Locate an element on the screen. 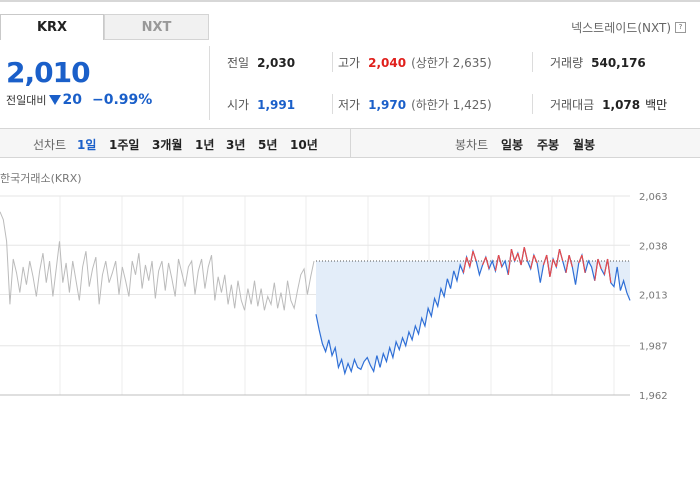 The image size is (700, 490). y-tick-label: 2,038 is located at coordinates (653, 246).